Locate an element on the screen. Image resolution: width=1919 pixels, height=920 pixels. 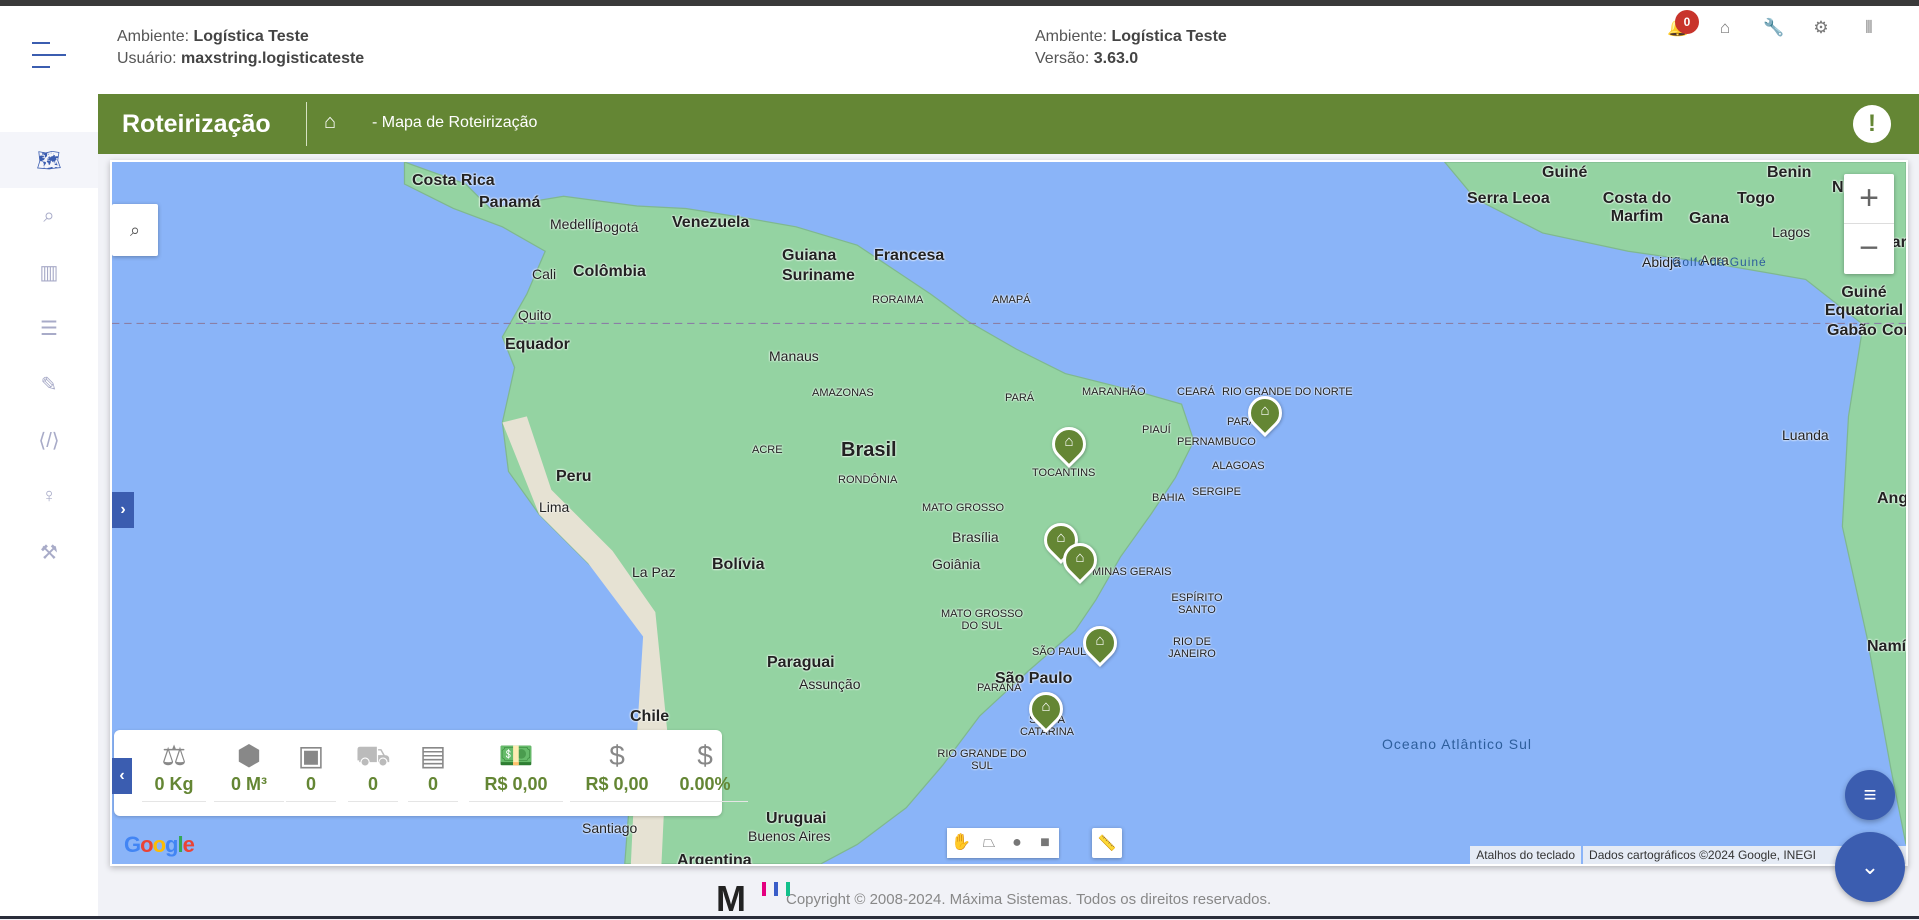
map-label: SERGIPE is located at coordinates (1216, 492).